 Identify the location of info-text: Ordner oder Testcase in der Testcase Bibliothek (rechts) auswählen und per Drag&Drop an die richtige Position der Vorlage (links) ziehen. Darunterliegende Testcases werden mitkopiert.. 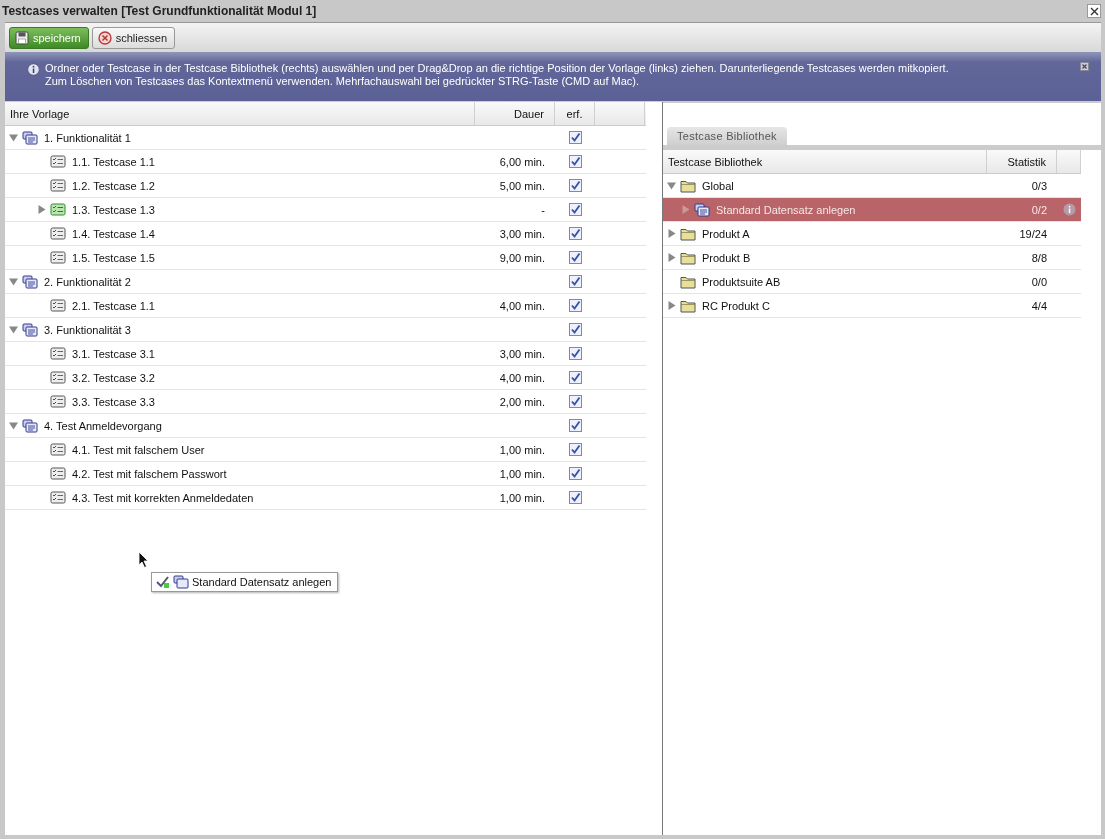
(497, 68).